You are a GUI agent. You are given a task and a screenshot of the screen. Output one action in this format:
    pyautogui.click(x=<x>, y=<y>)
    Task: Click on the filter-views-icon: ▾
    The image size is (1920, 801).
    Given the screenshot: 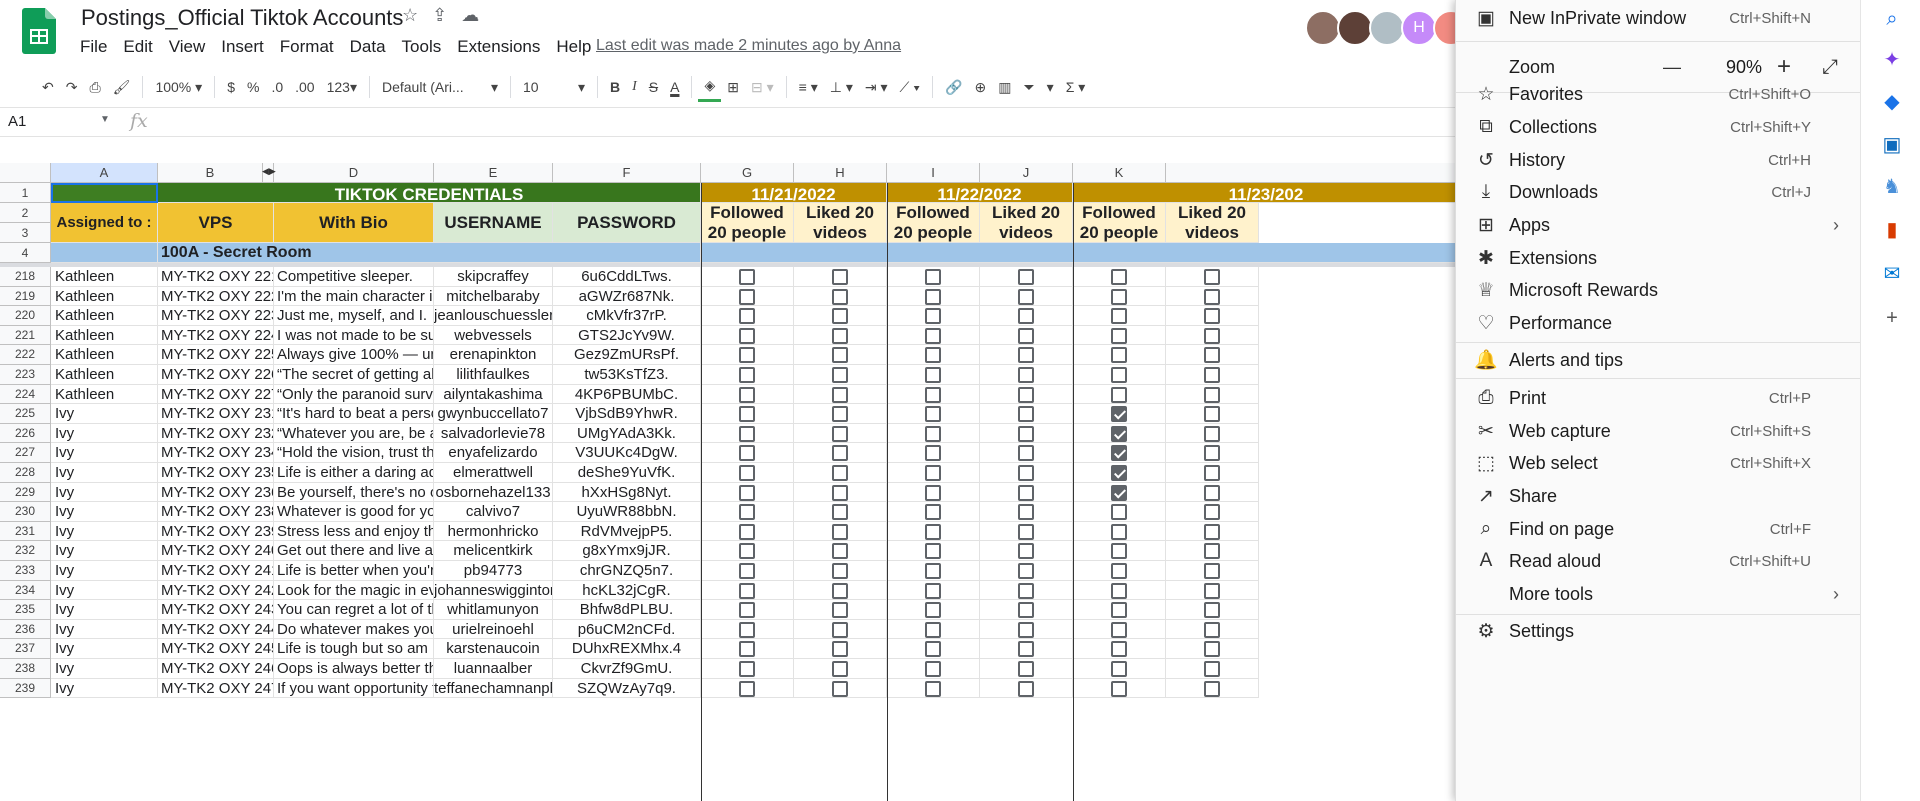 What is the action you would take?
    pyautogui.click(x=1050, y=87)
    